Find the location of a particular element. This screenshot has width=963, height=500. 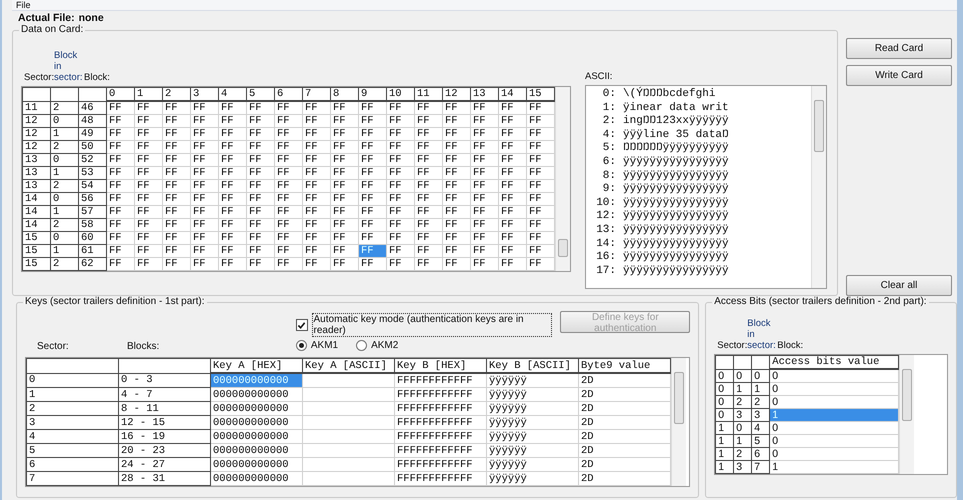

clear-all-button: Clear all is located at coordinates (899, 285).